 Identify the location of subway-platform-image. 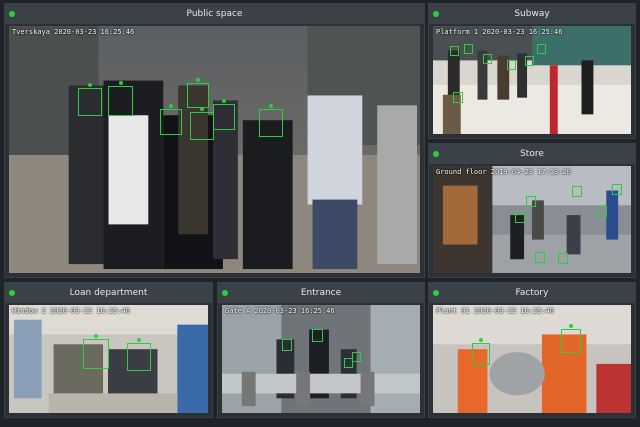
(532, 80).